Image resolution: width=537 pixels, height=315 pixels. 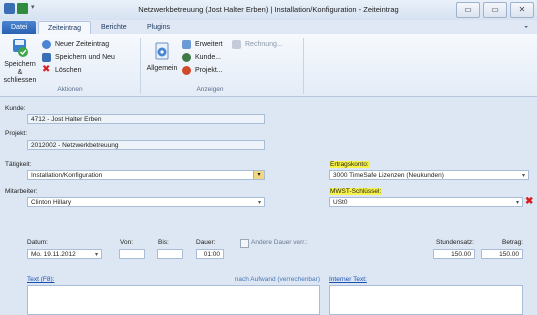 What do you see at coordinates (502, 254) in the screenshot?
I see `betrag-field: 150.00` at bounding box center [502, 254].